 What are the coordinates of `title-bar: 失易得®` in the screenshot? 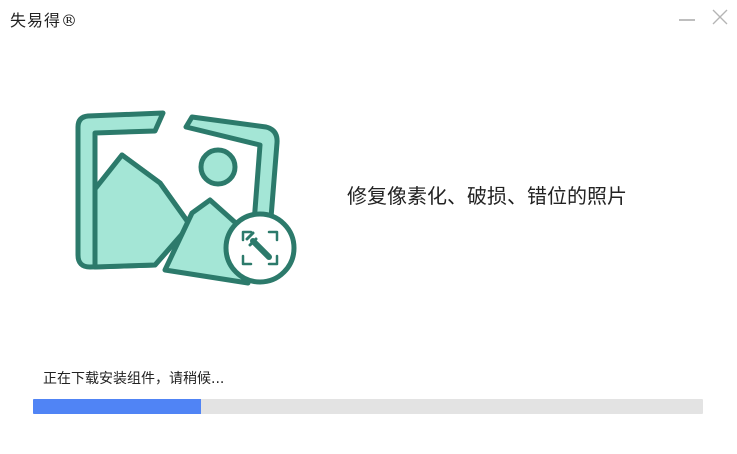 It's located at (368, 18).